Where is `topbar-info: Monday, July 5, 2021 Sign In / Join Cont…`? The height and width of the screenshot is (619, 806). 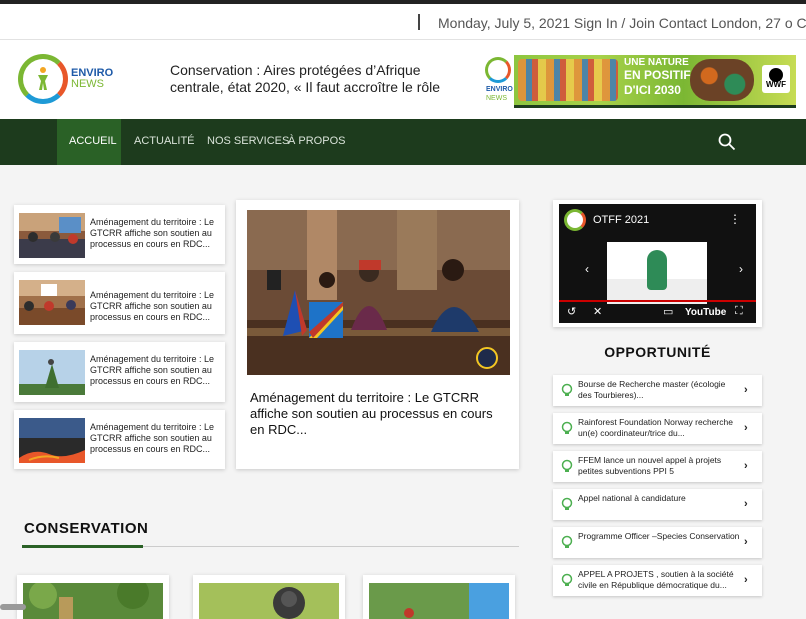
topbar-info: Monday, July 5, 2021 Sign In / Join Cont… is located at coordinates (622, 23).